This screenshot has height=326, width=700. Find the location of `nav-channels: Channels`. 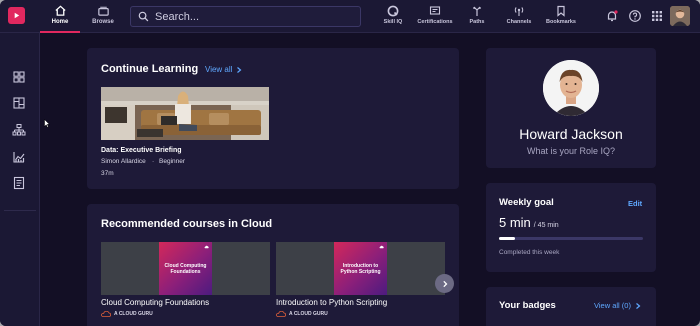

nav-channels: Channels is located at coordinates (519, 15).